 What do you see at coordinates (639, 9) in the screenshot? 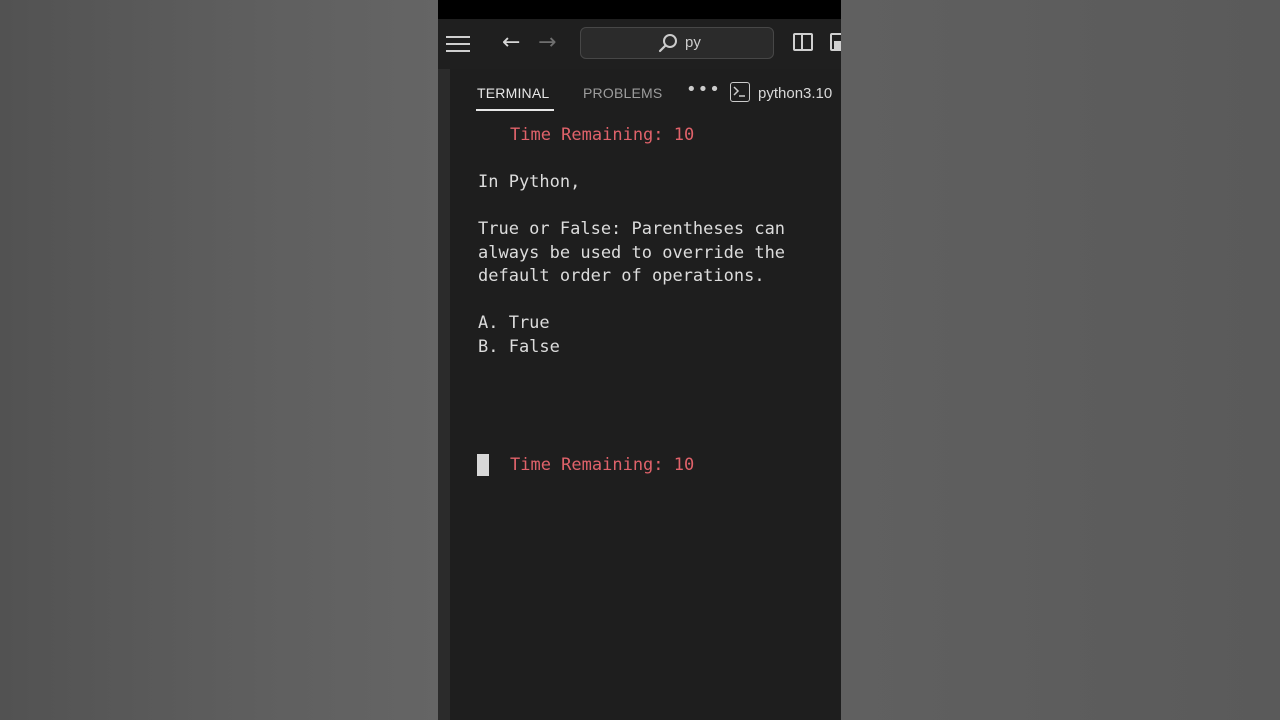
I see `status-bar` at bounding box center [639, 9].